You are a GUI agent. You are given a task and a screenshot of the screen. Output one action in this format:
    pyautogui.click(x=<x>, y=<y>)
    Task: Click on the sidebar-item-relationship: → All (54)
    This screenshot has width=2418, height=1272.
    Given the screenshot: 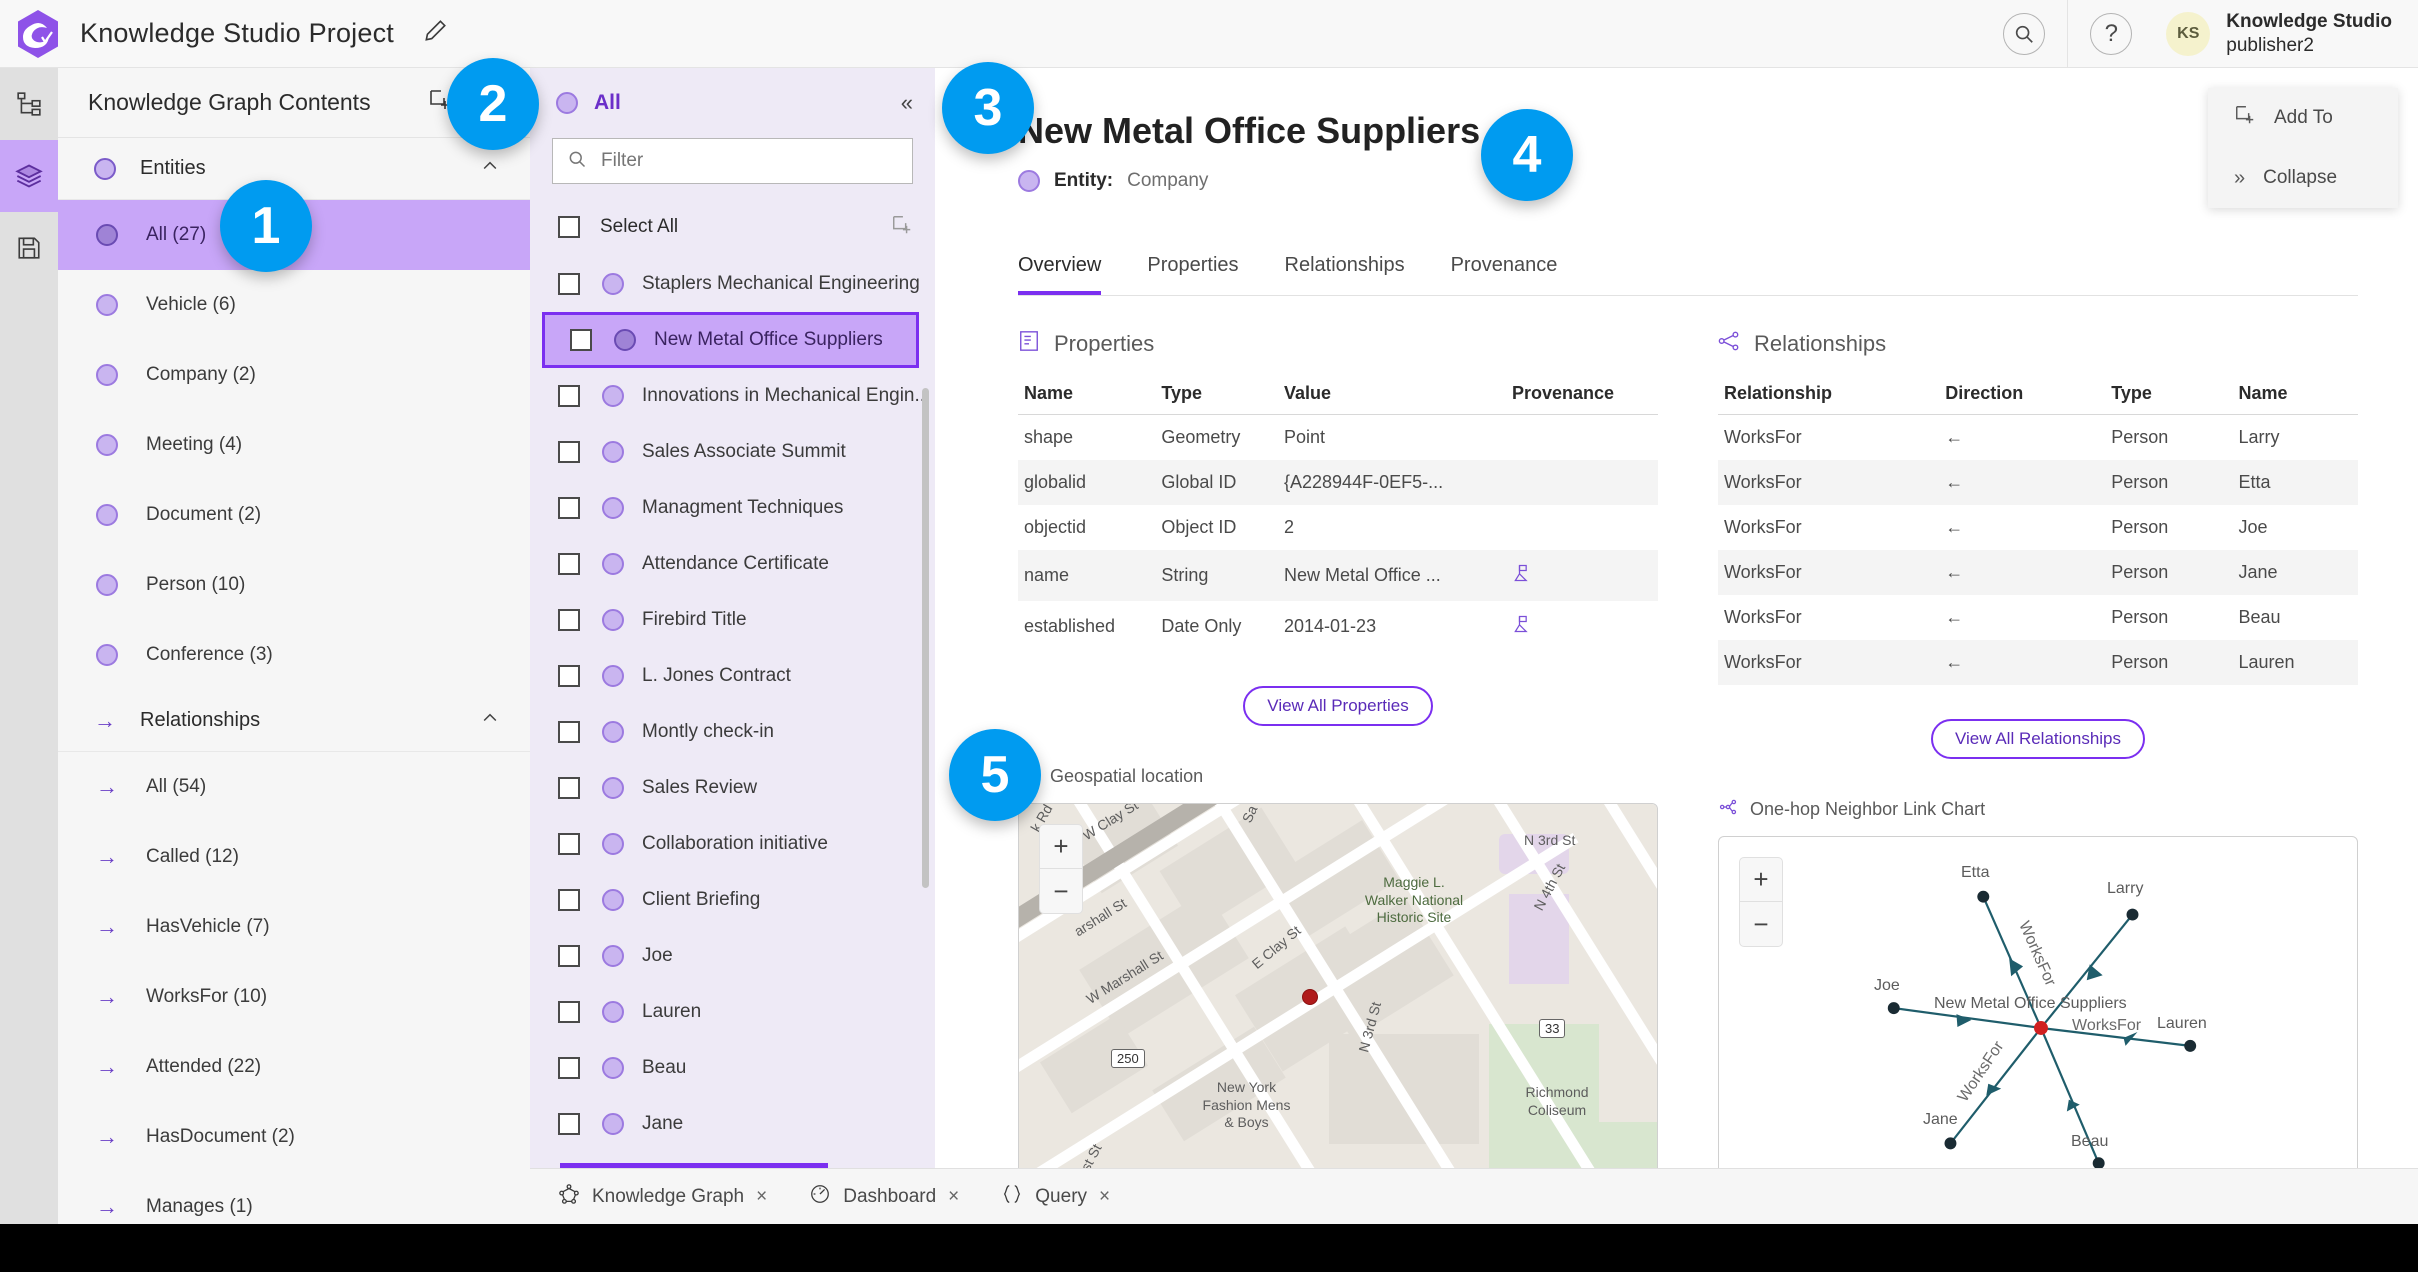 What is the action you would take?
    pyautogui.click(x=294, y=787)
    